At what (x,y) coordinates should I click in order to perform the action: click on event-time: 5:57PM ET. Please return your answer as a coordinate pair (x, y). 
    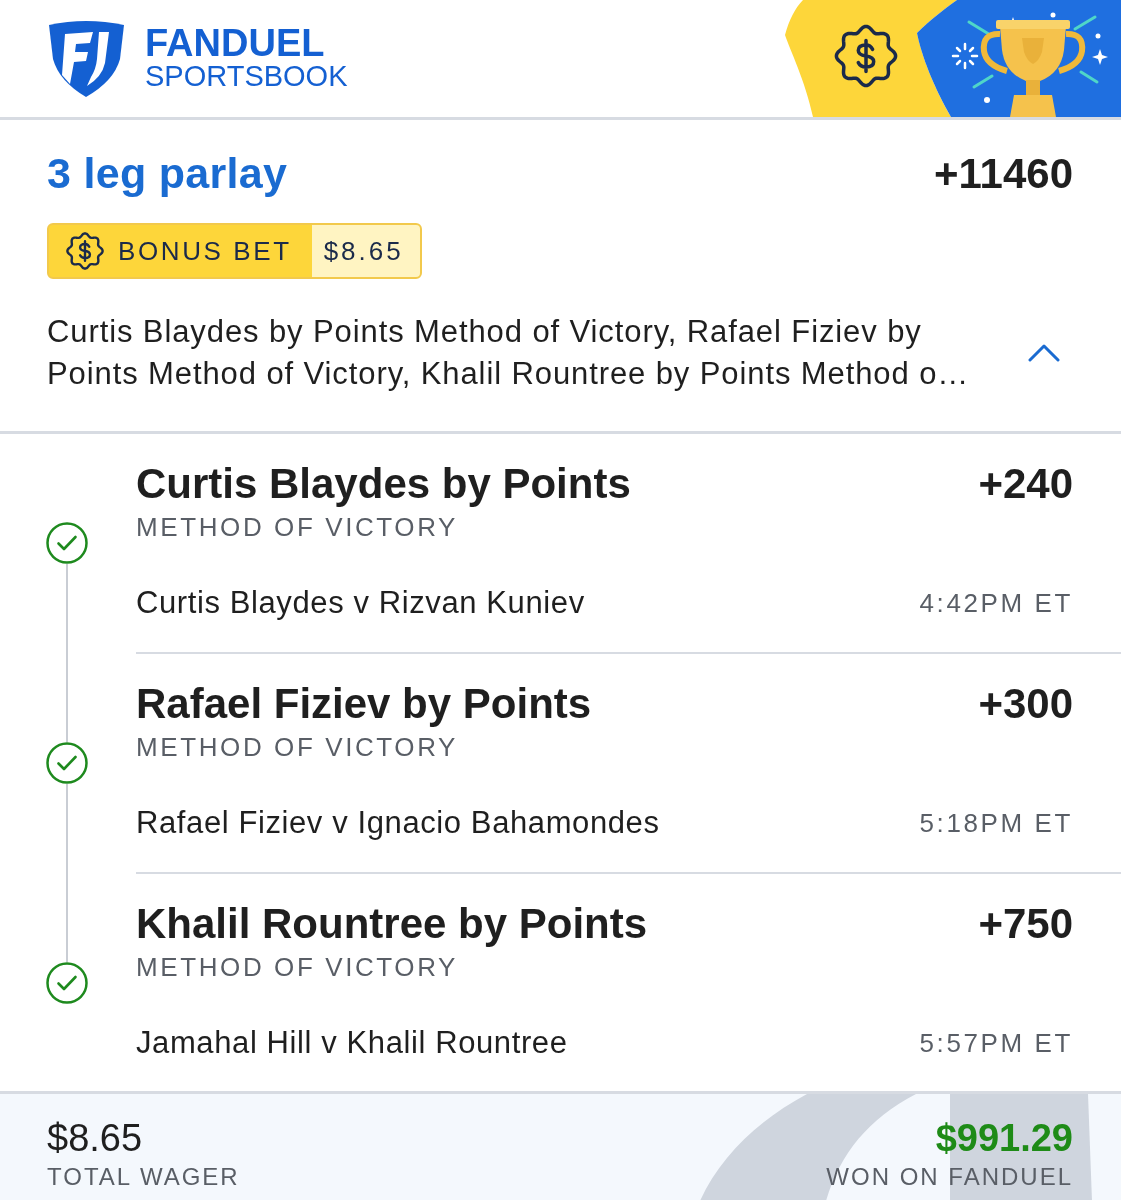
    Looking at the image, I should click on (996, 1043).